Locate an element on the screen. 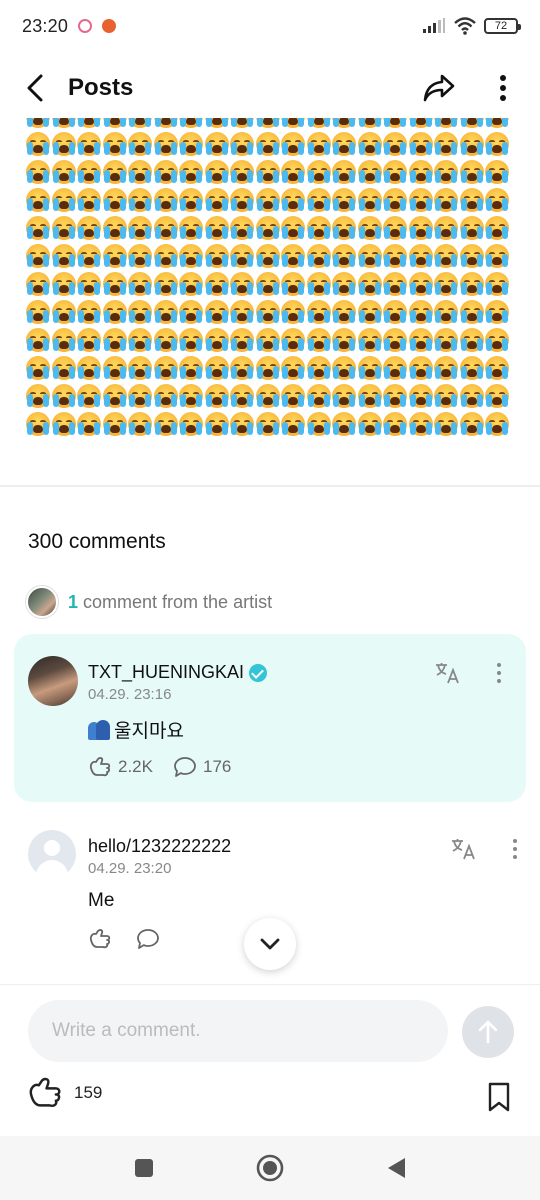  avatar is located at coordinates (53, 681).